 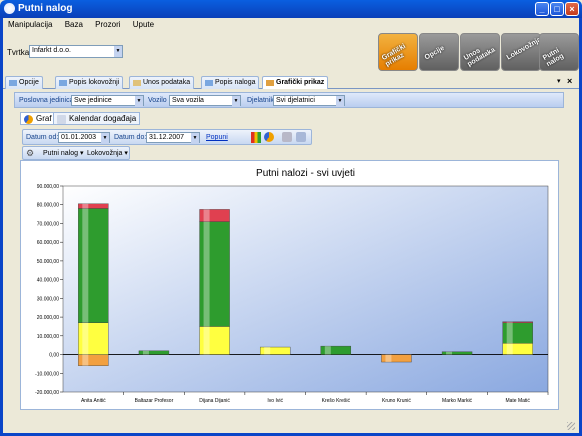 I want to click on y-tick-label: 20.000,00, so click(x=48, y=318).